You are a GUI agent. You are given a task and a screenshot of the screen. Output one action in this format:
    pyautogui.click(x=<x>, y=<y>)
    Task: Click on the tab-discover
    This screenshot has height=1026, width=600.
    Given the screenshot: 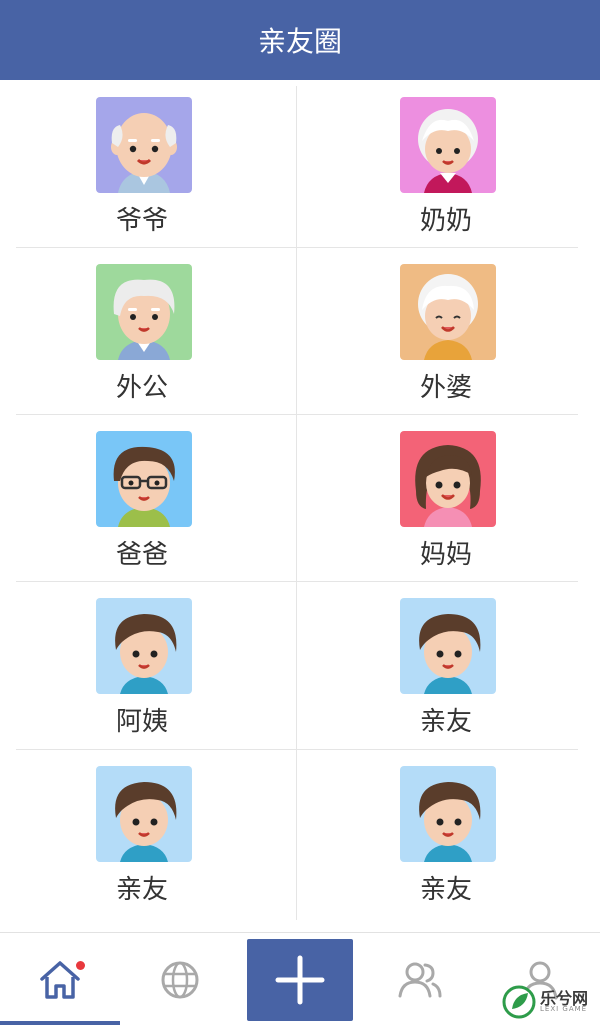 What is the action you would take?
    pyautogui.click(x=180, y=979)
    